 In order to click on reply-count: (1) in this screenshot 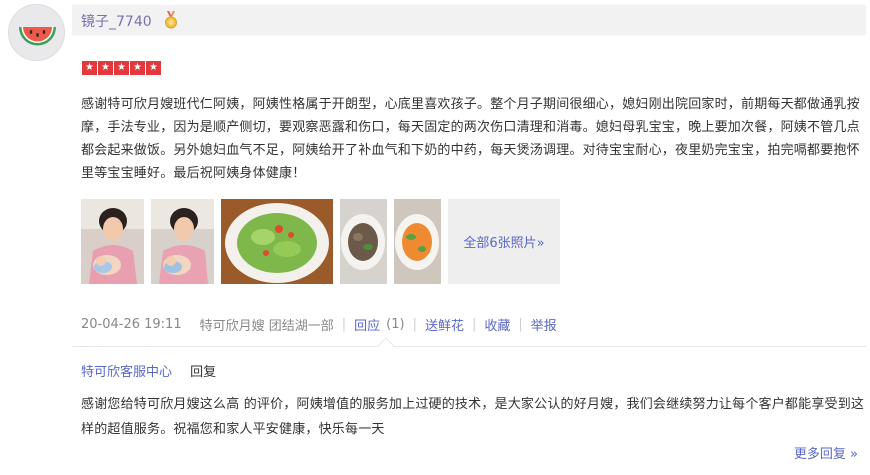, I will do `click(395, 324)`.